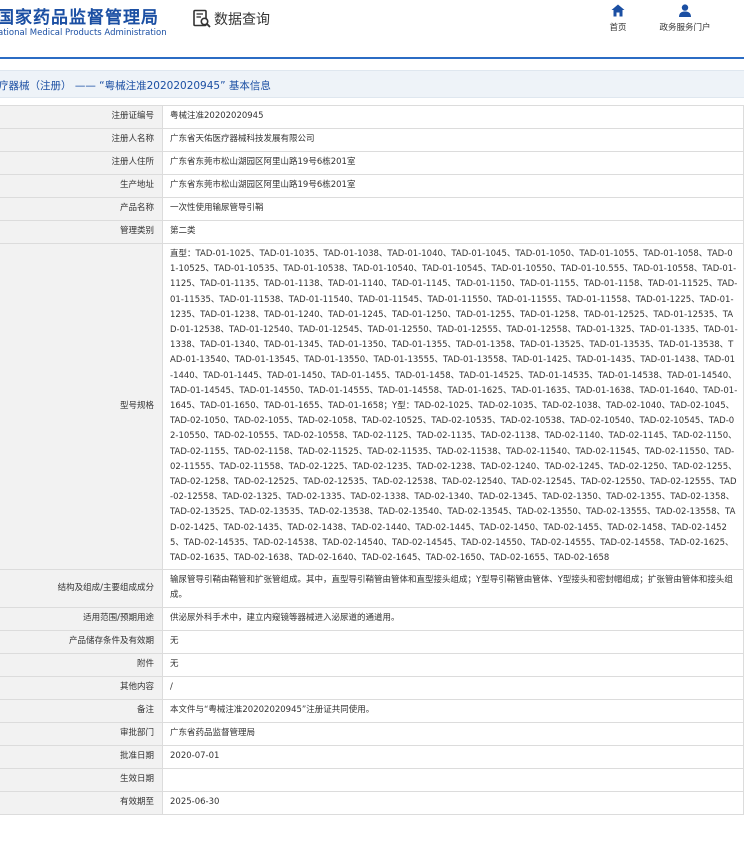 This screenshot has height=861, width=744. Describe the element at coordinates (81, 756) in the screenshot. I see `field-label: 批准日期` at that location.